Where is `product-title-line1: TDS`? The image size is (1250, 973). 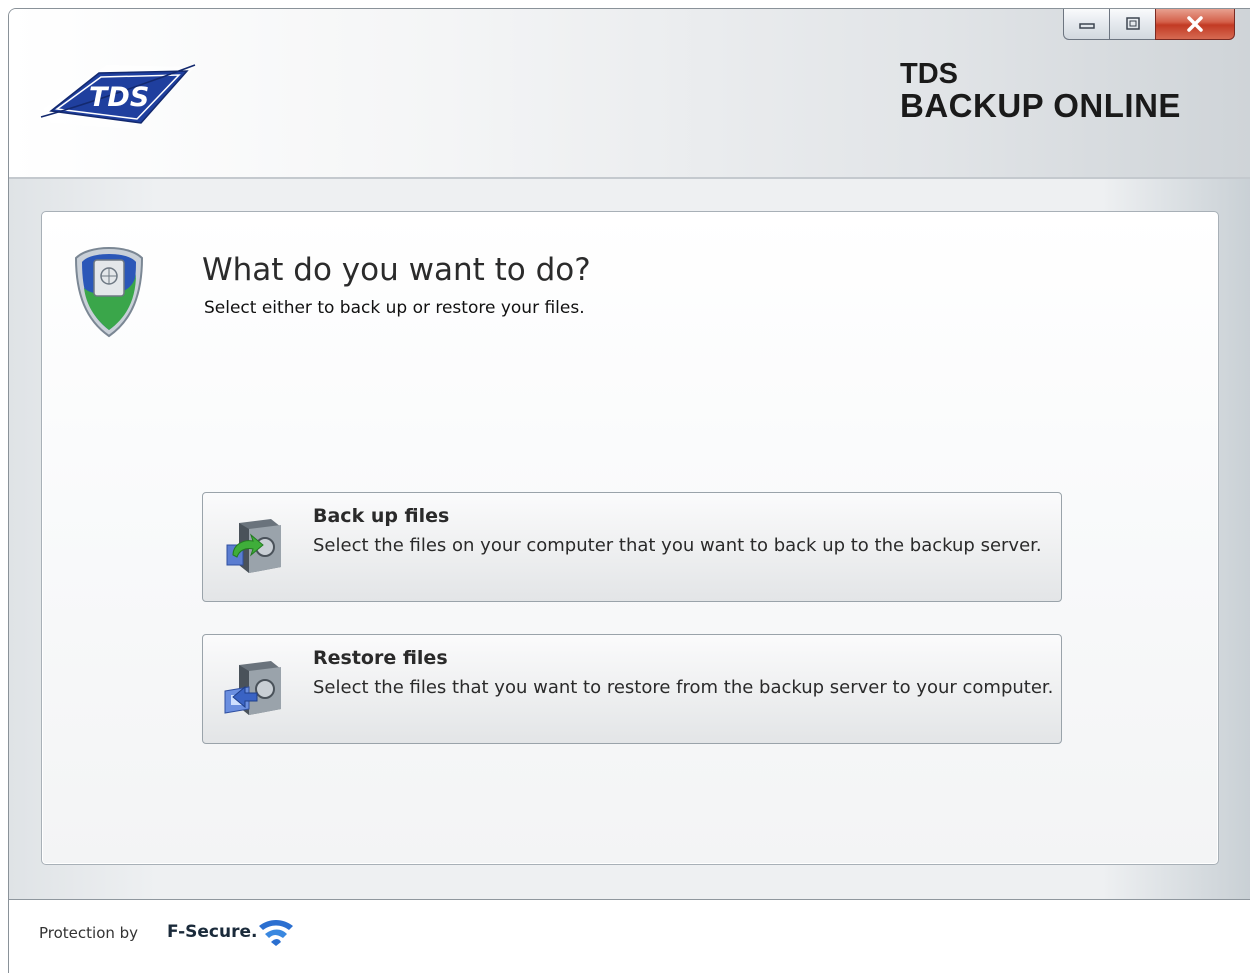 product-title-line1: TDS is located at coordinates (929, 74).